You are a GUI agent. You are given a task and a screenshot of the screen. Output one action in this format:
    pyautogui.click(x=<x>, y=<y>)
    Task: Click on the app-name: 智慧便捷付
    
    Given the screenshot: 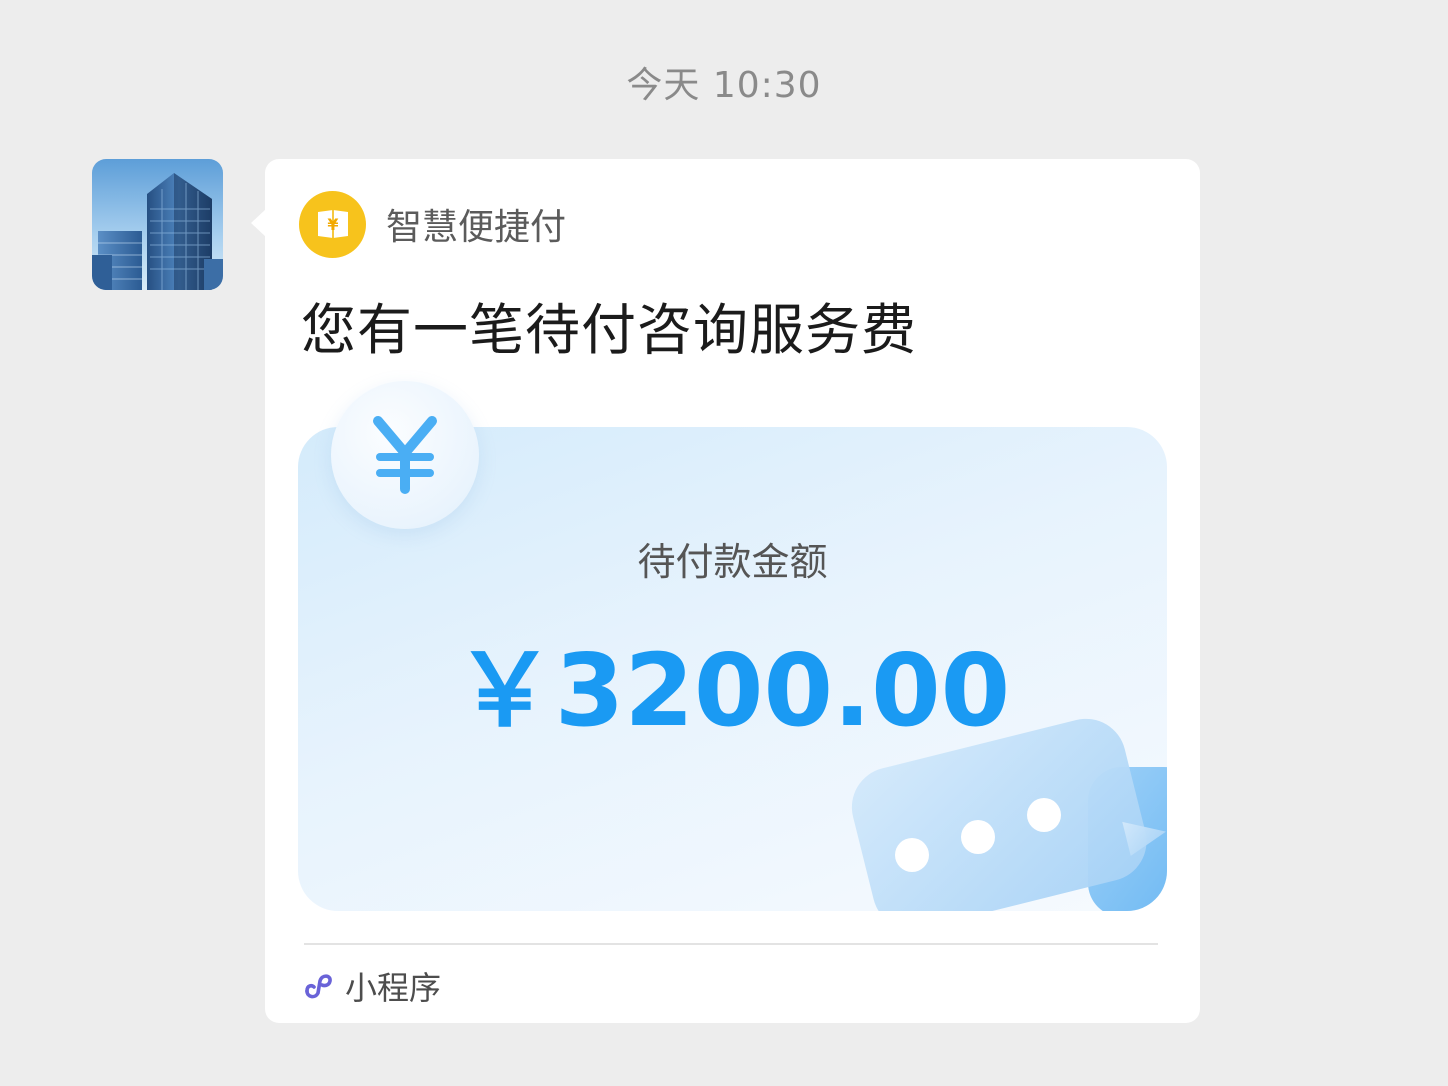 What is the action you would take?
    pyautogui.click(x=476, y=227)
    